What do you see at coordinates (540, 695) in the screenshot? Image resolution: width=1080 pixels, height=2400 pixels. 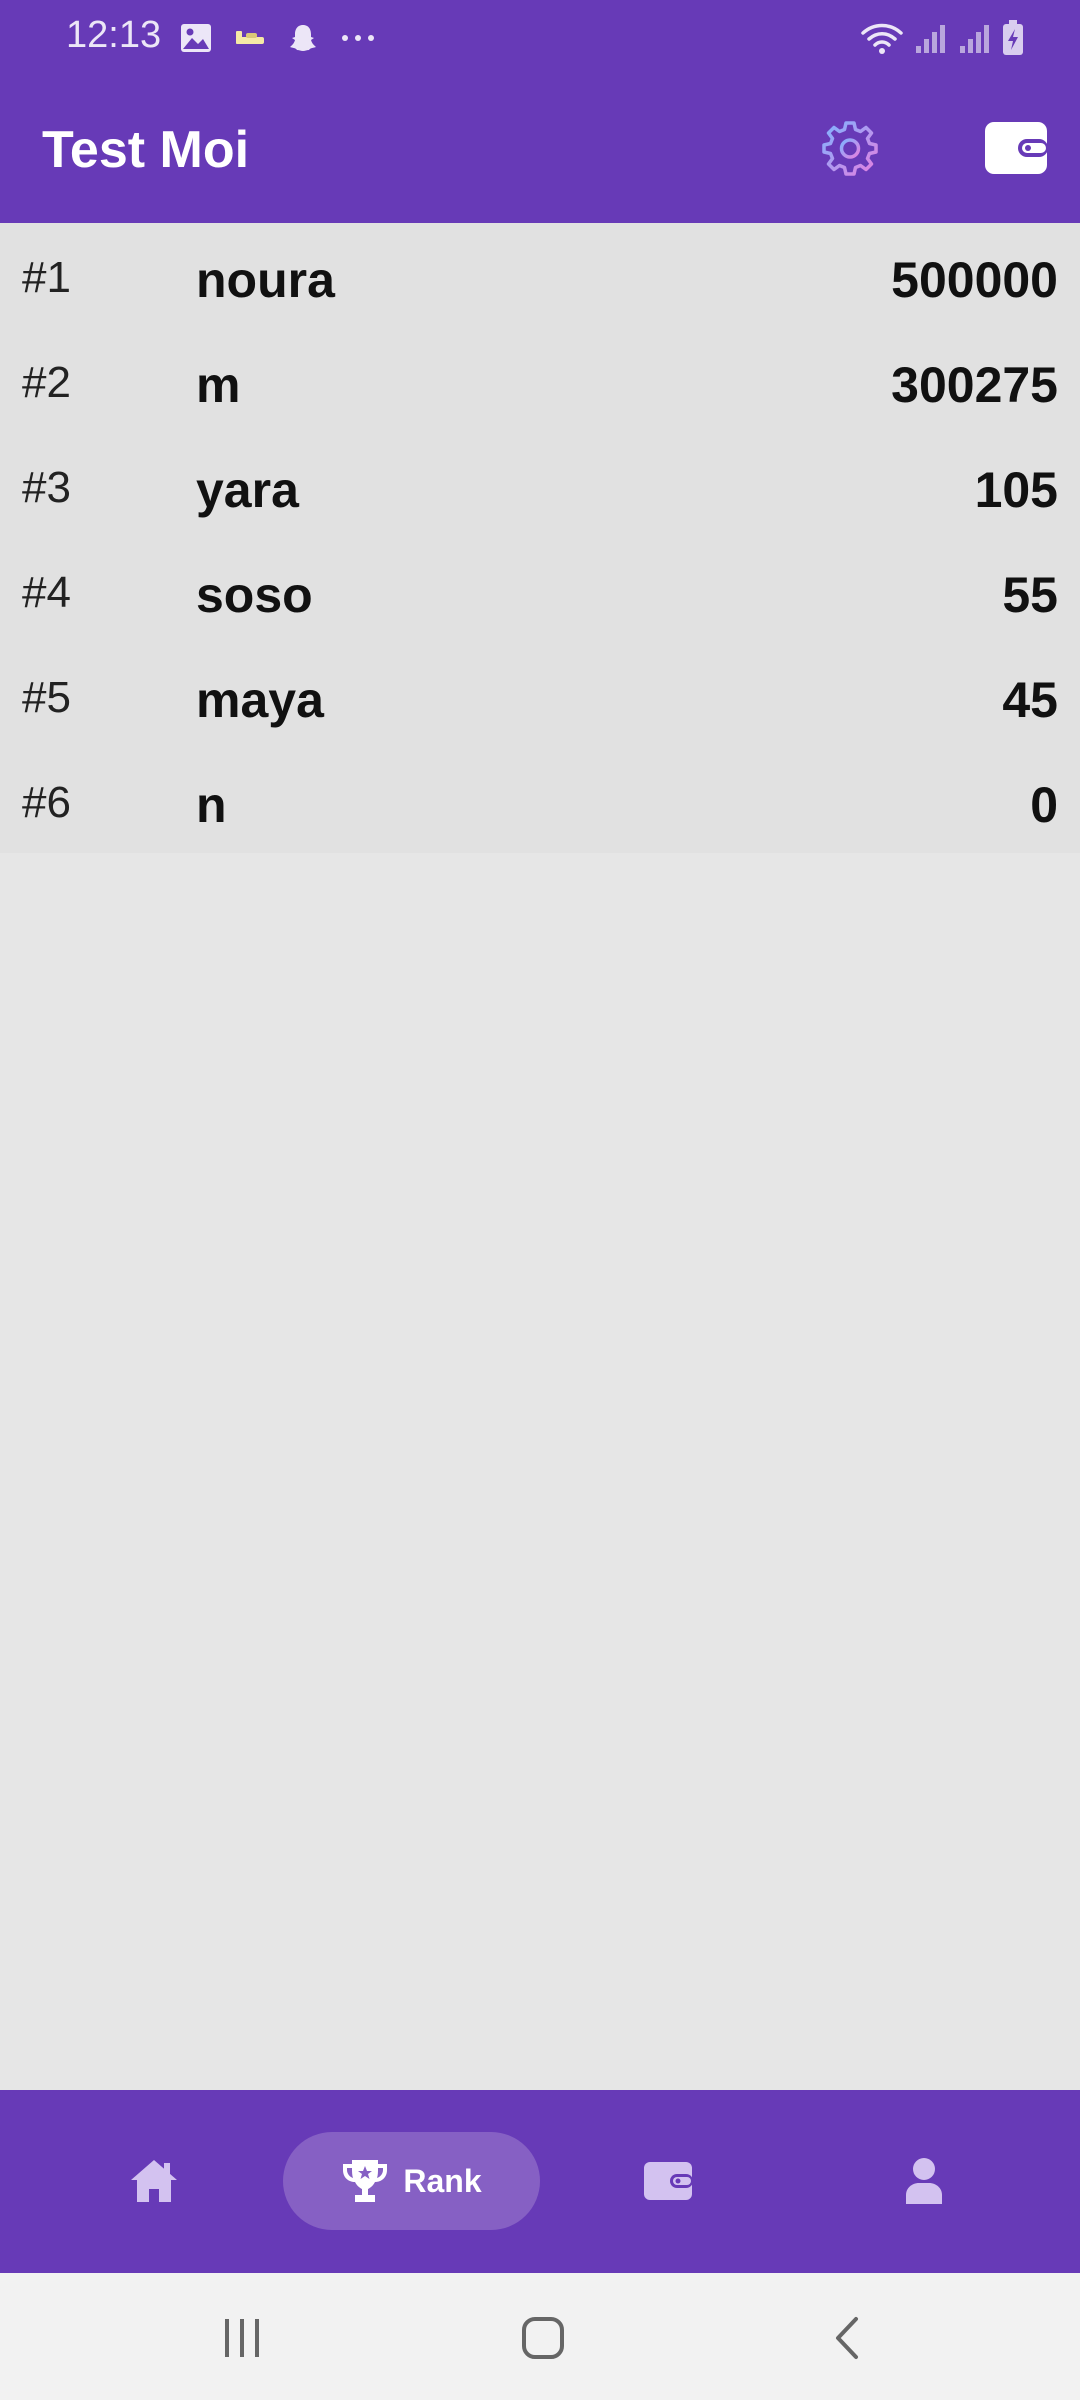 I see `list-item: #5 maya 45` at bounding box center [540, 695].